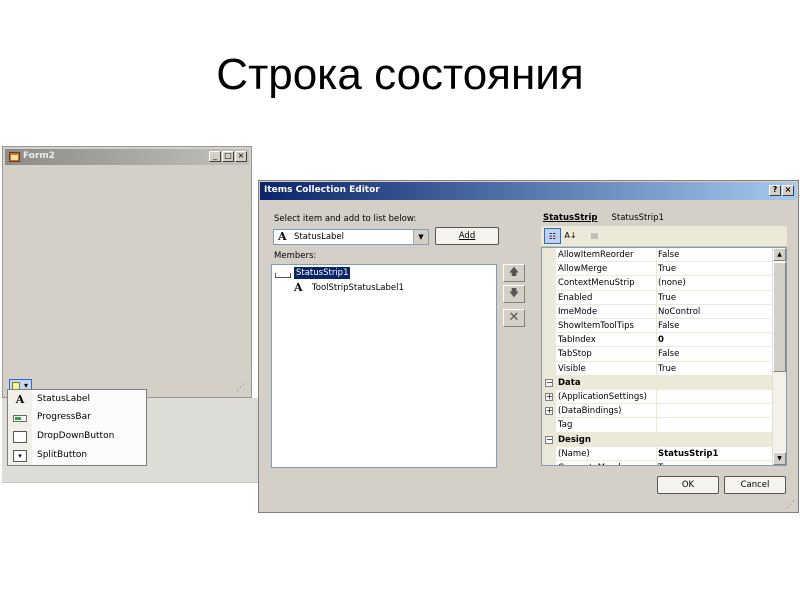 Image resolution: width=800 pixels, height=600 pixels. Describe the element at coordinates (657, 382) in the screenshot. I see `category-row: − Data` at that location.